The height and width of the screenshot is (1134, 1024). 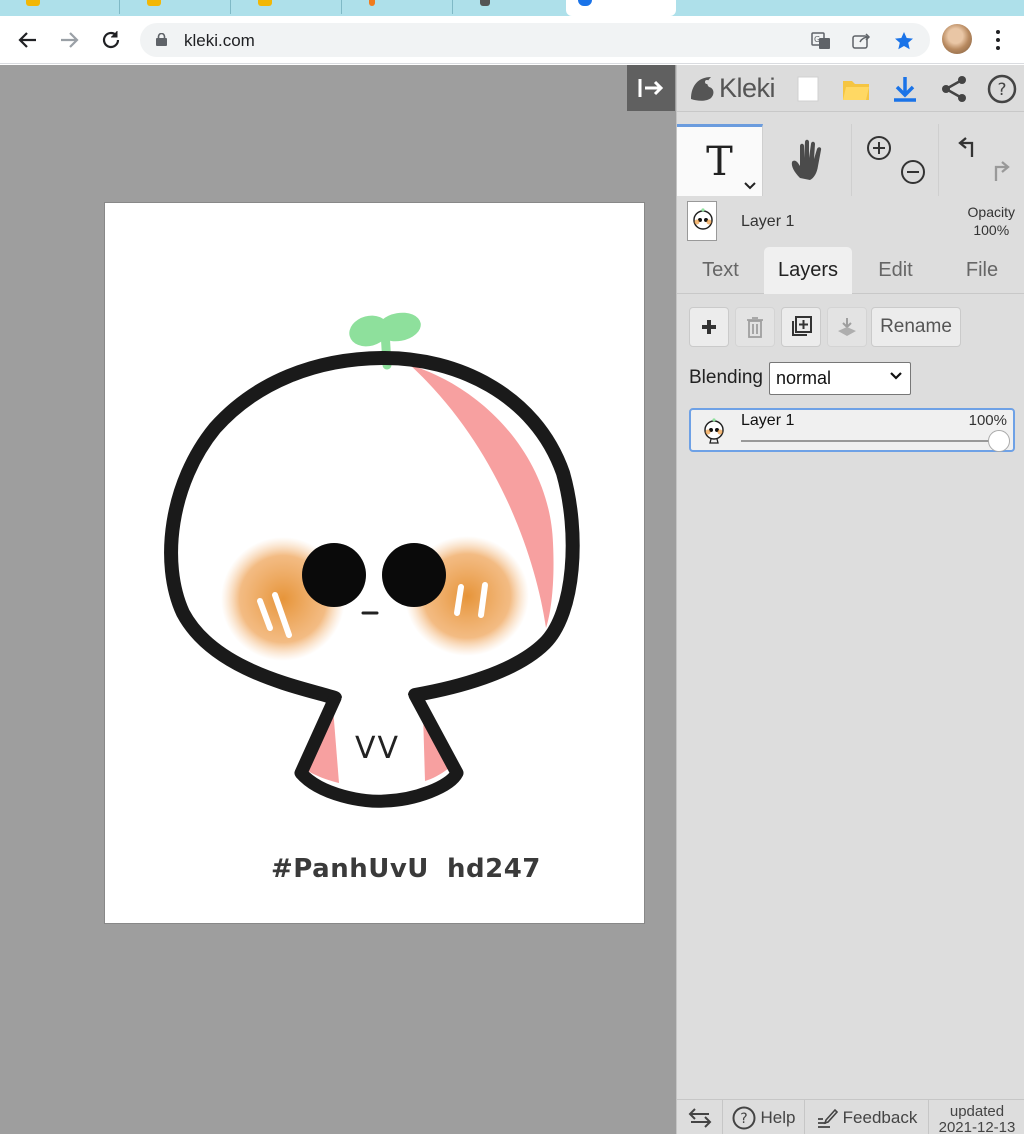 I want to click on caption-hashtag: #PanhUvU, so click(x=350, y=869).